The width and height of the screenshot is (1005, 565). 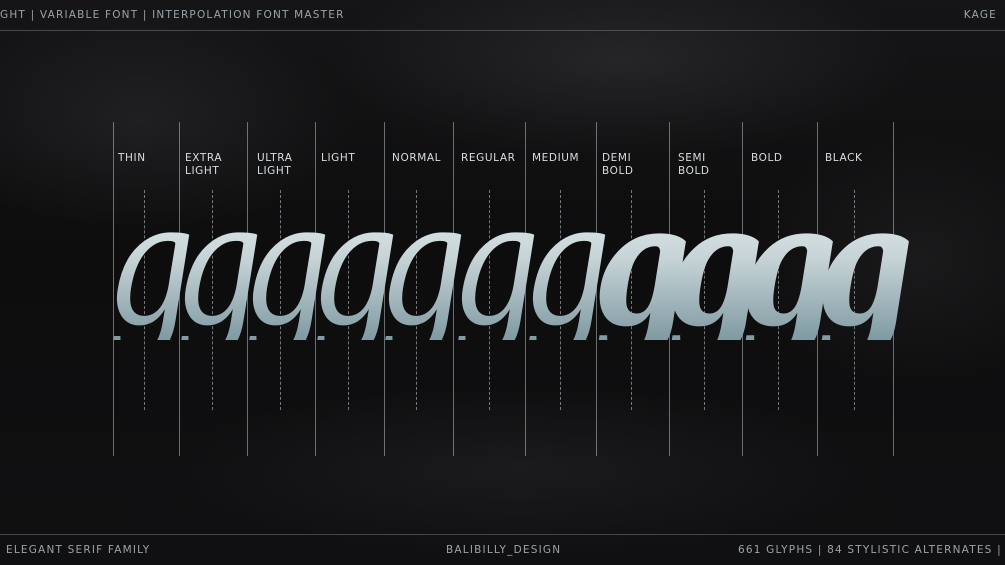 What do you see at coordinates (338, 158) in the screenshot?
I see `weight-label: LIGHT` at bounding box center [338, 158].